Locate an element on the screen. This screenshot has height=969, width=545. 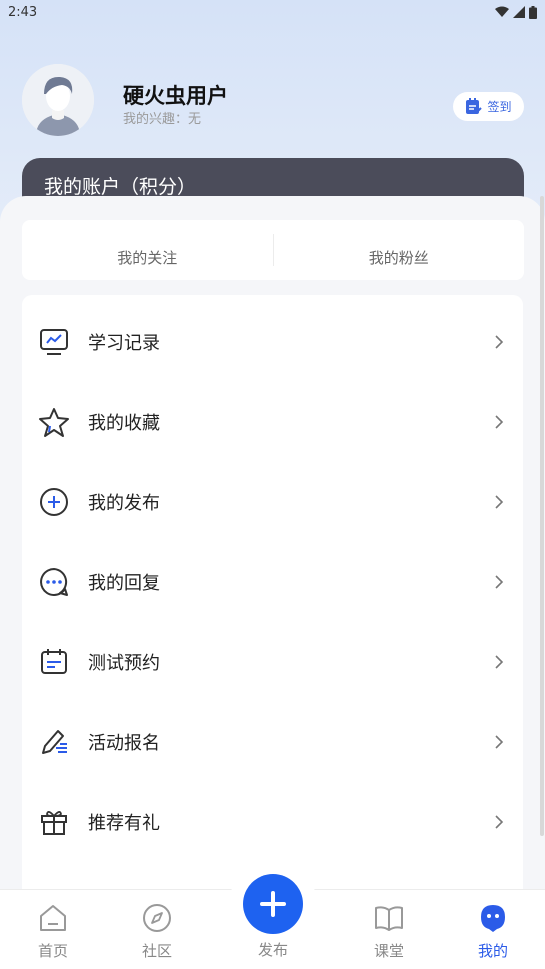
menu-item-test-booking: 测试预约 is located at coordinates (272, 662).